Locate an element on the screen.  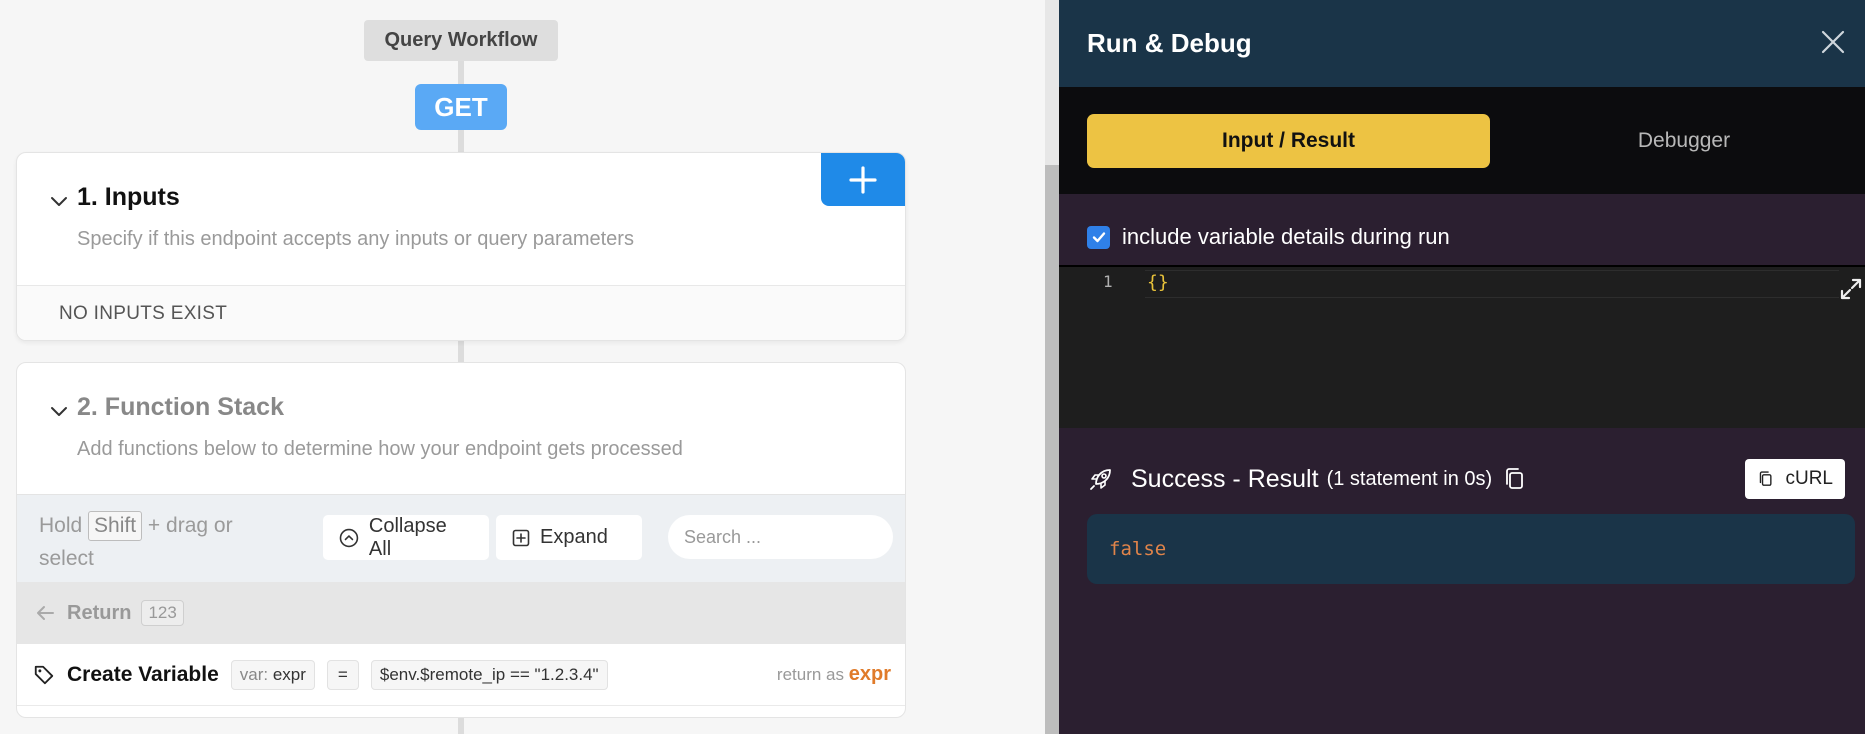
function-stack-title: 2. Function Stack is located at coordinates (180, 407).